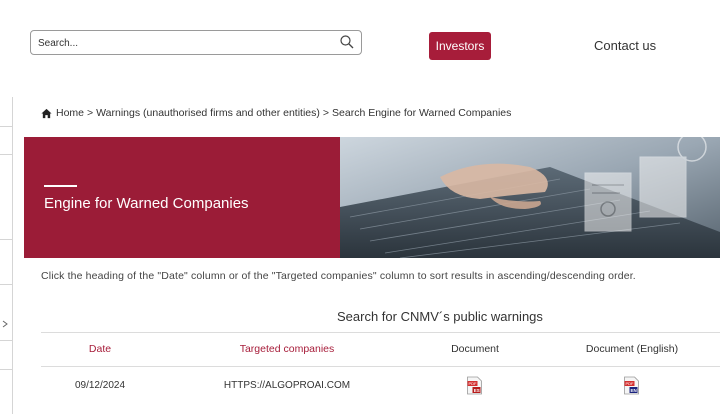 This screenshot has width=720, height=414. Describe the element at coordinates (634, 390) in the screenshot. I see `svg-text: EN` at that location.